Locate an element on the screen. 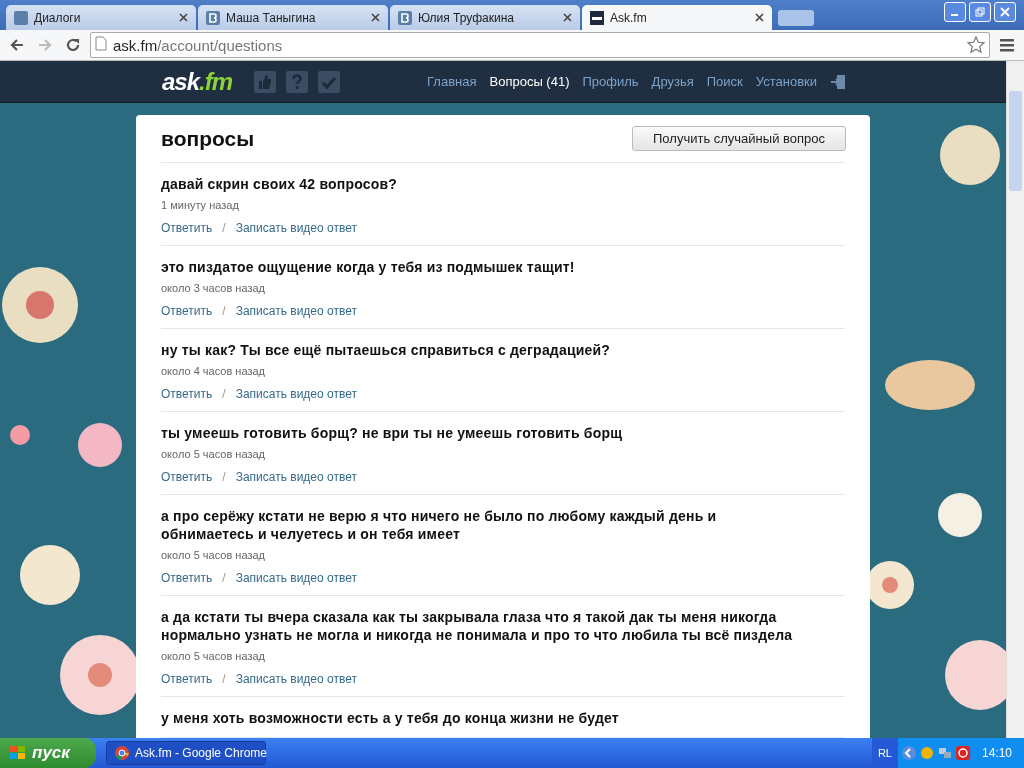 This screenshot has height=768, width=1024. question-time: около 4 часов назад is located at coordinates (213, 371).